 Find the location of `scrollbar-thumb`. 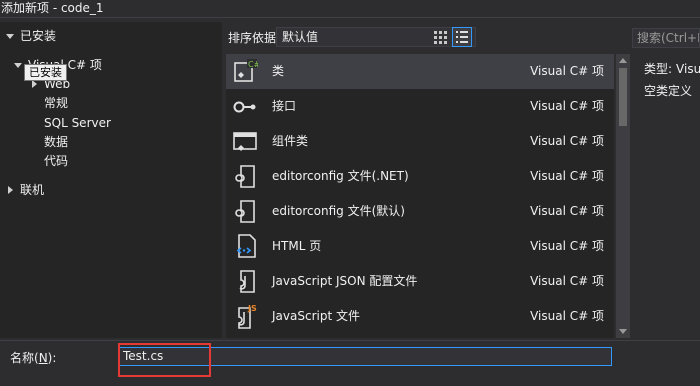

scrollbar-thumb is located at coordinates (623, 97).